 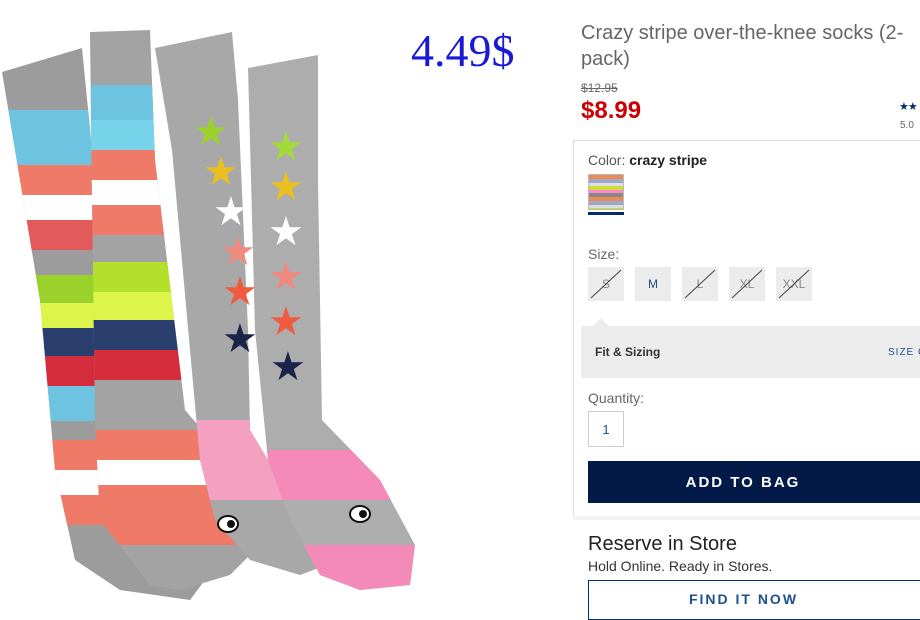 I want to click on size-button-xxl: XXL, so click(x=794, y=284).